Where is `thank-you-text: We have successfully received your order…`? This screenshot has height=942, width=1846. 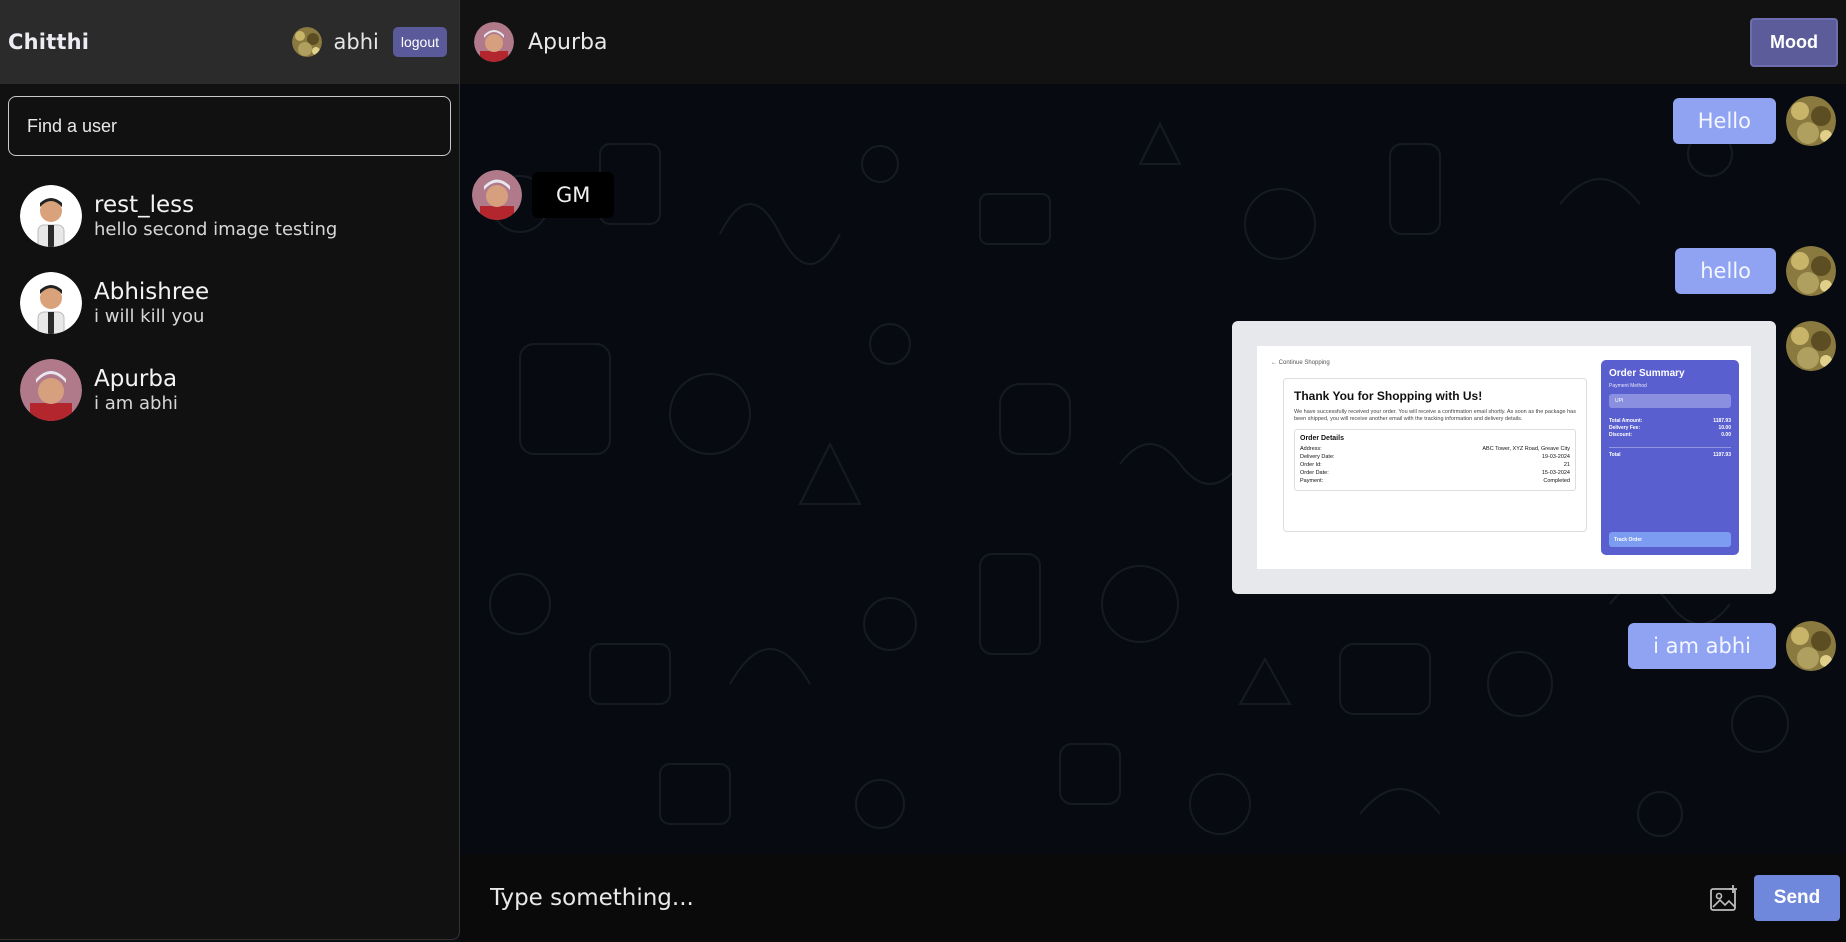
thank-you-text: We have successfully received your order… is located at coordinates (1435, 415).